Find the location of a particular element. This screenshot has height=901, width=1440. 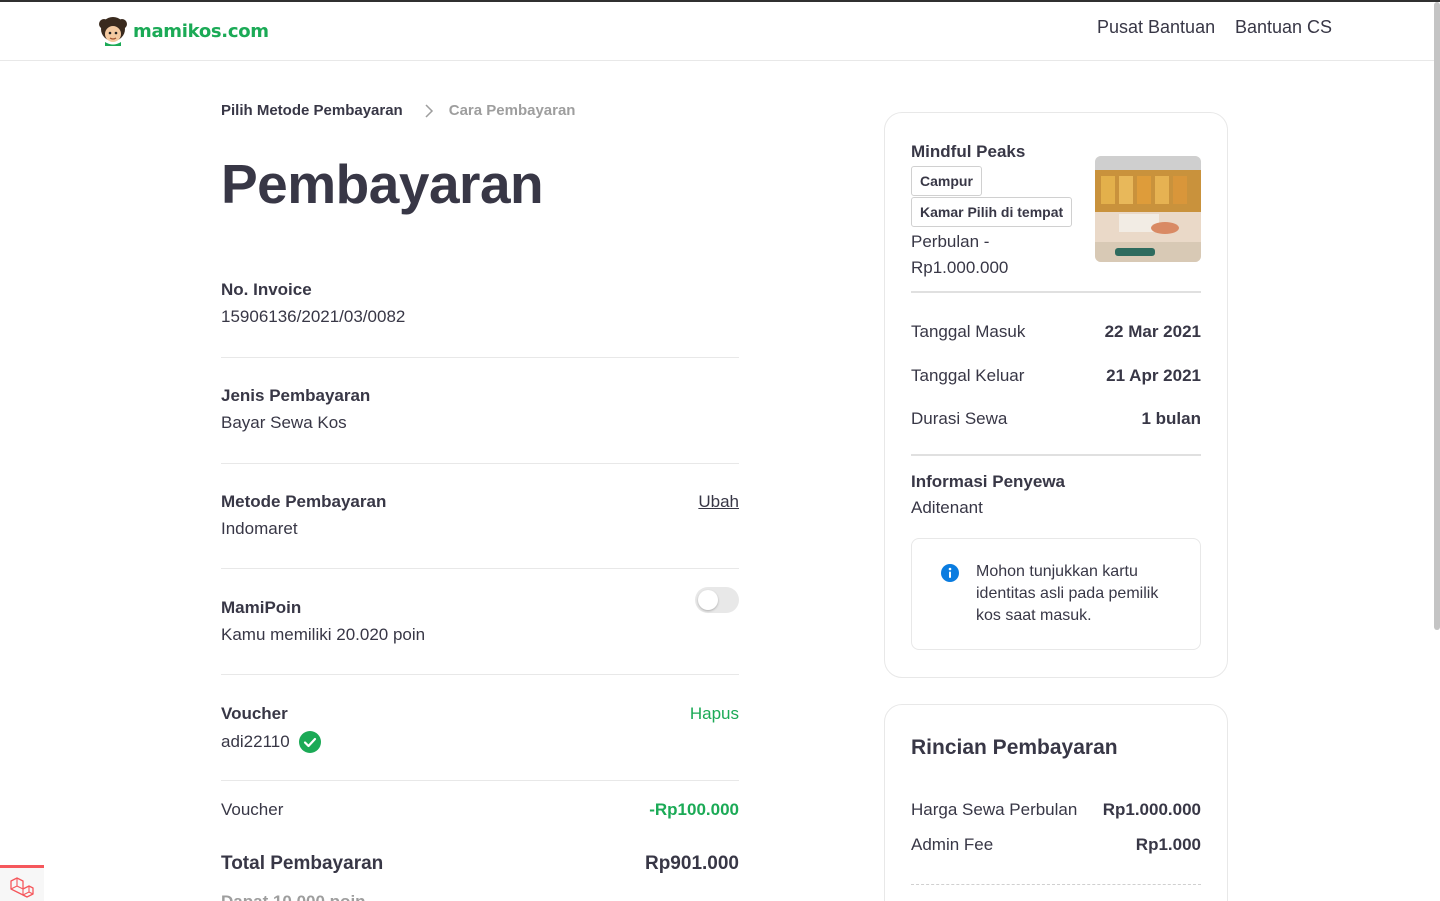

page-title: Pembayaran is located at coordinates (382, 184).